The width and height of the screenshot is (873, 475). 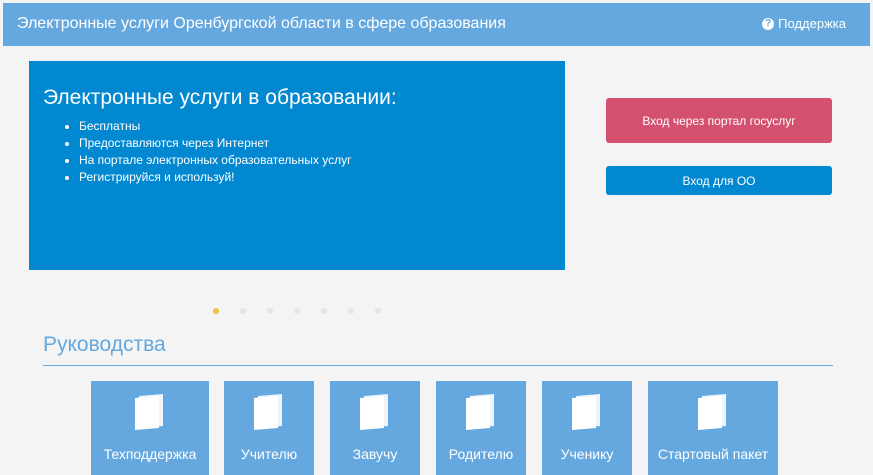 What do you see at coordinates (104, 344) in the screenshot?
I see `guides-heading: Руководства` at bounding box center [104, 344].